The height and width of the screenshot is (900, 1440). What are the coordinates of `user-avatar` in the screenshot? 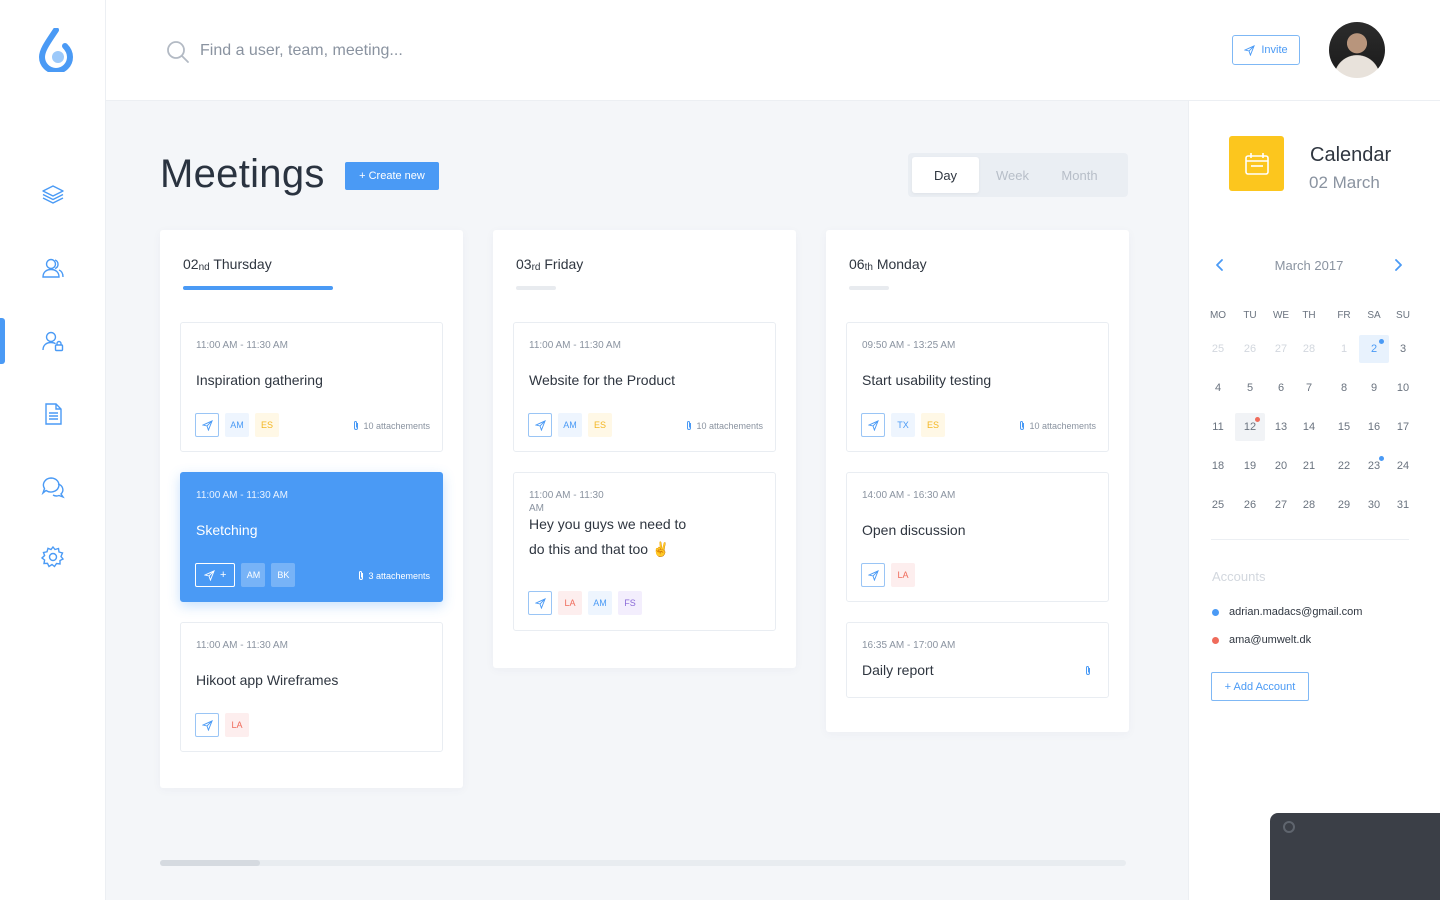 It's located at (1357, 50).